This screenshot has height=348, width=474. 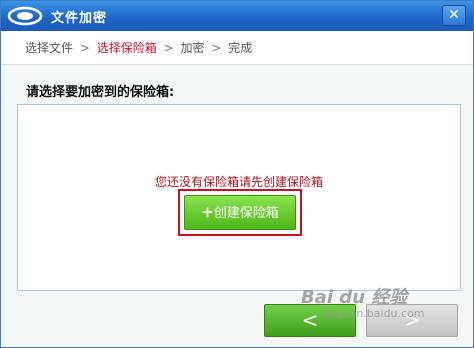 What do you see at coordinates (192, 48) in the screenshot?
I see `breadcrumb-step-encrypt: 加密` at bounding box center [192, 48].